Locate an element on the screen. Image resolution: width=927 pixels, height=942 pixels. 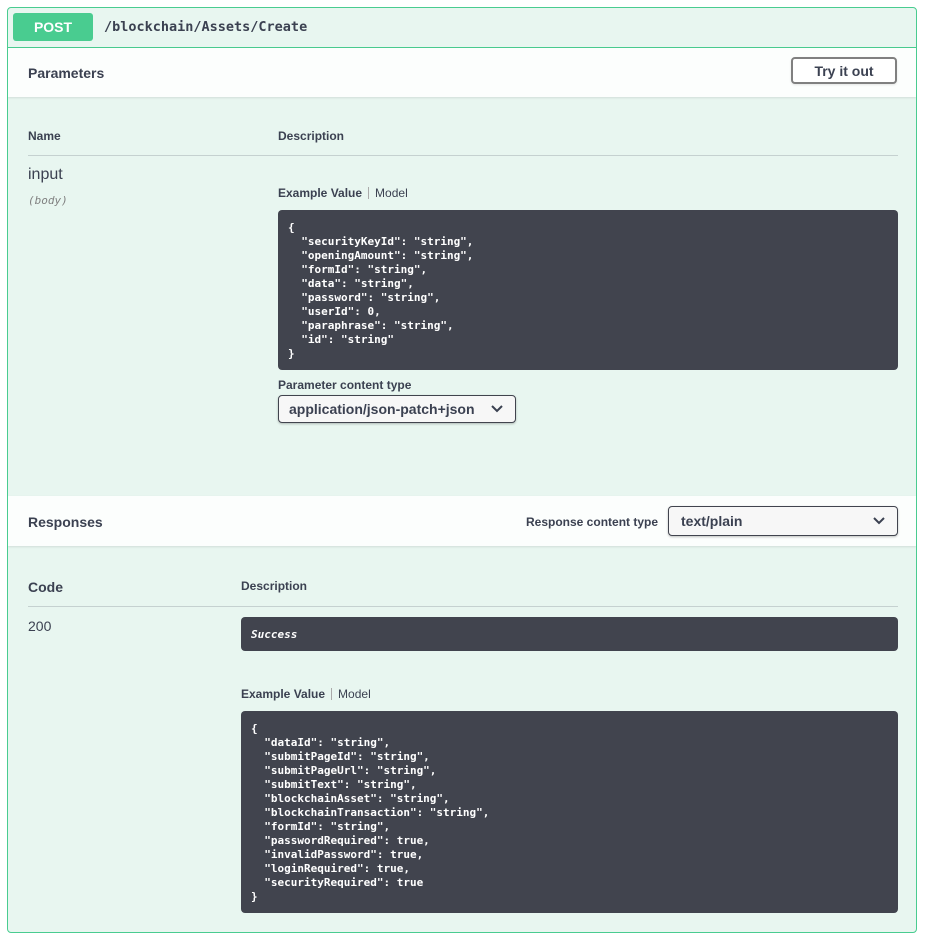
response-content-type-value: text/plain is located at coordinates (712, 521).